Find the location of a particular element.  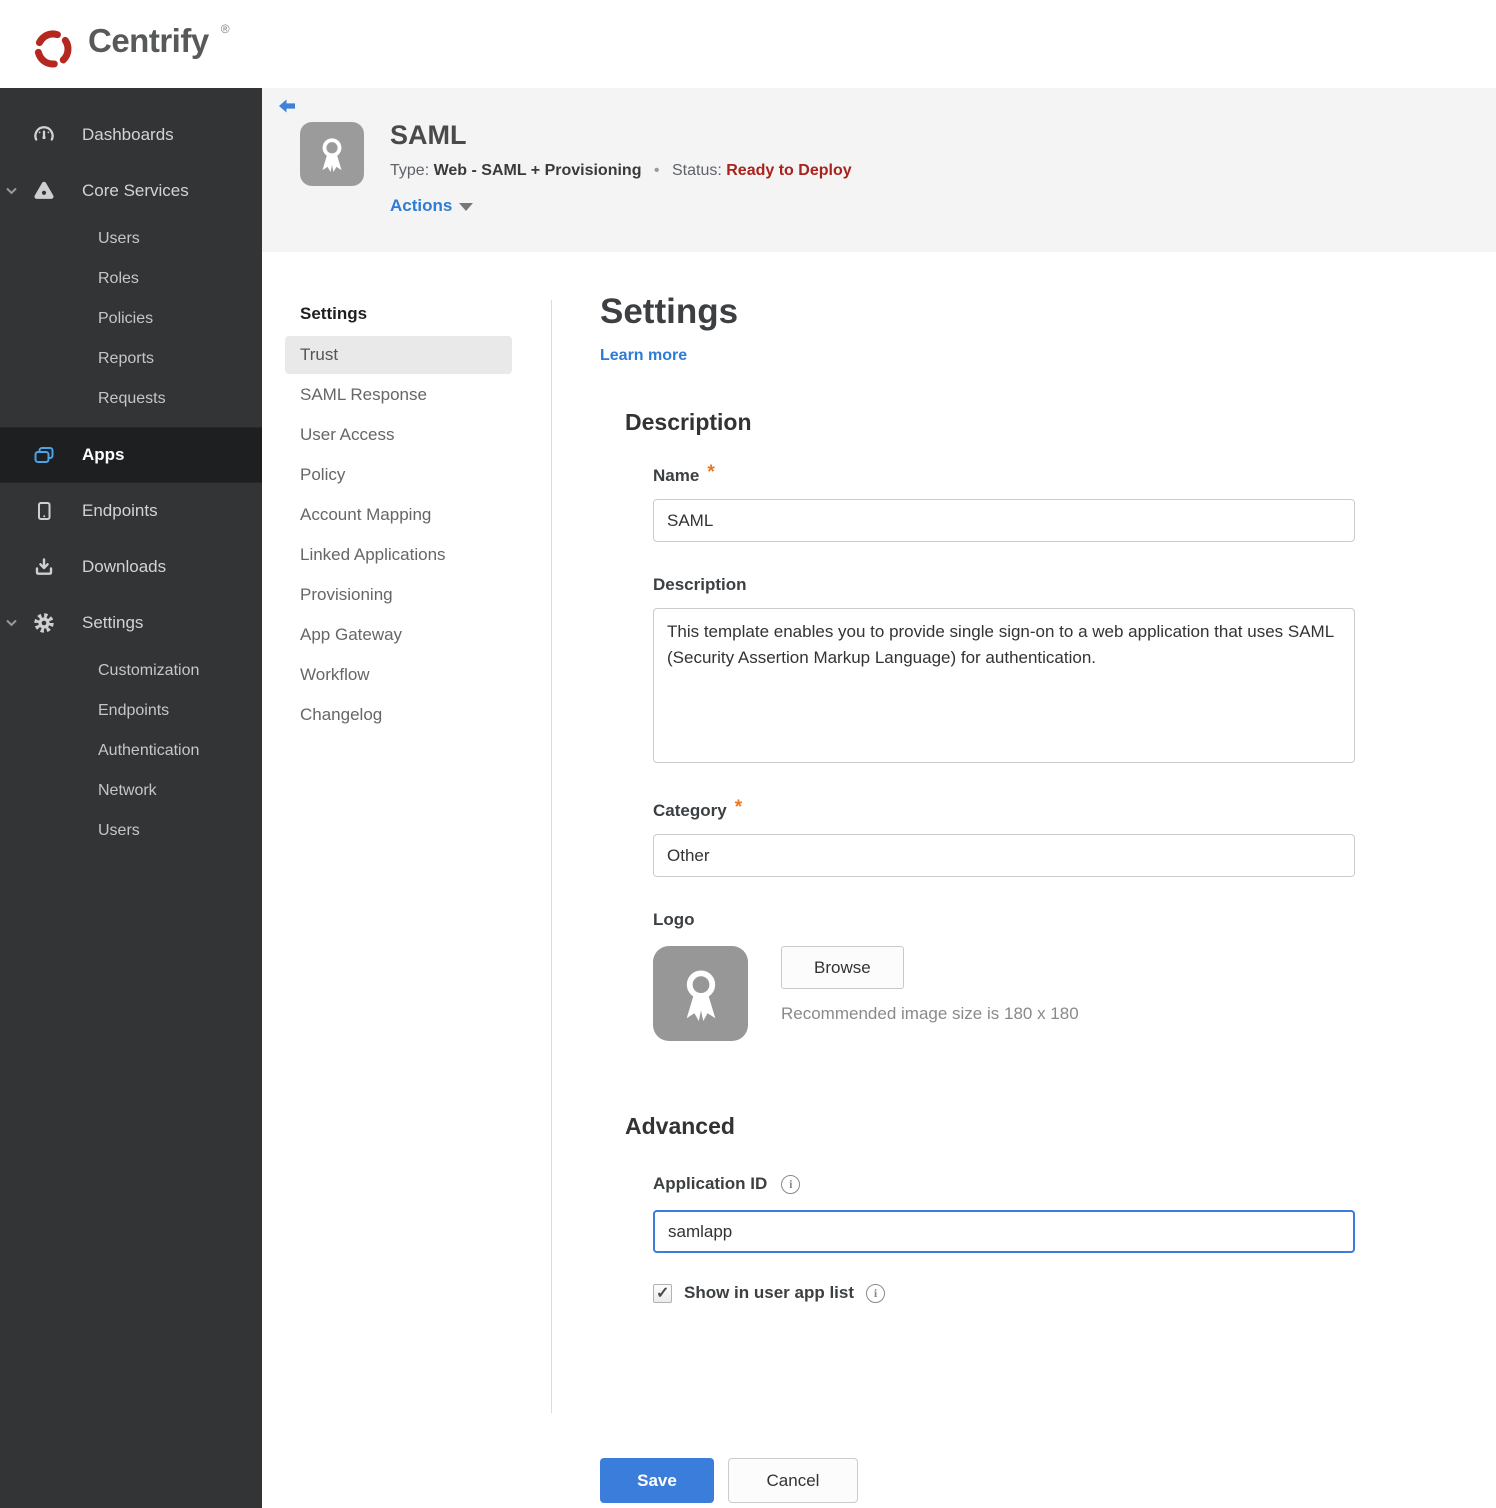

learn-more-link: Learn more is located at coordinates (643, 356).